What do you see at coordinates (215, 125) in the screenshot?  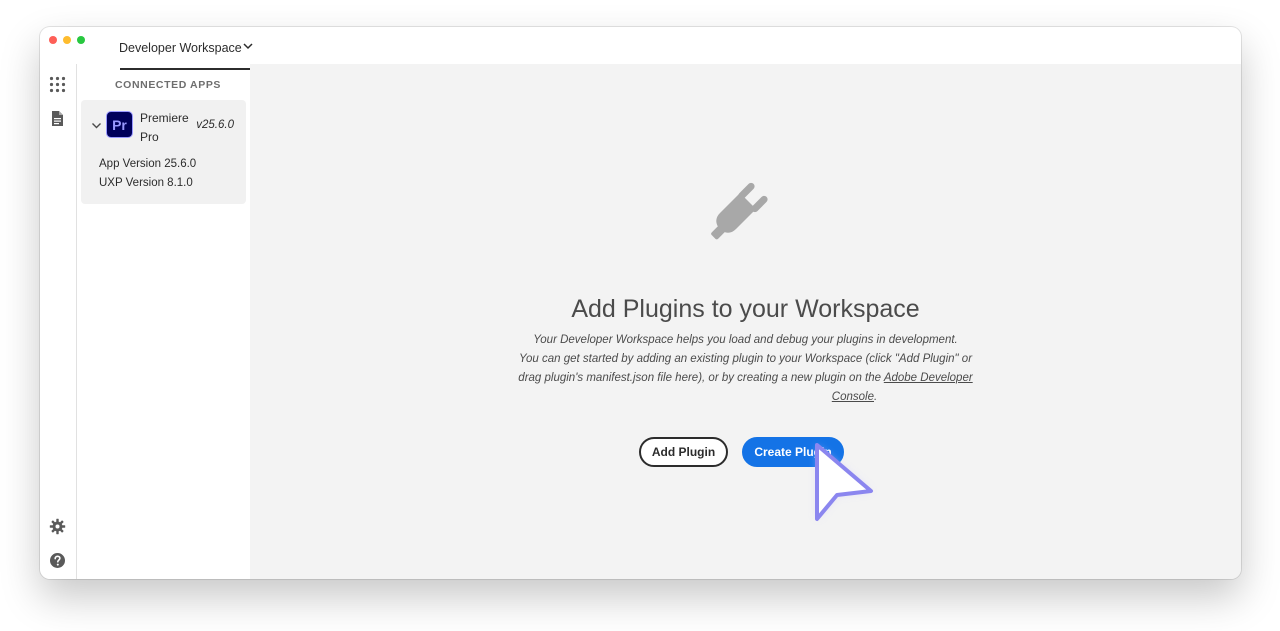 I see `app-version-badge: v25.6.0` at bounding box center [215, 125].